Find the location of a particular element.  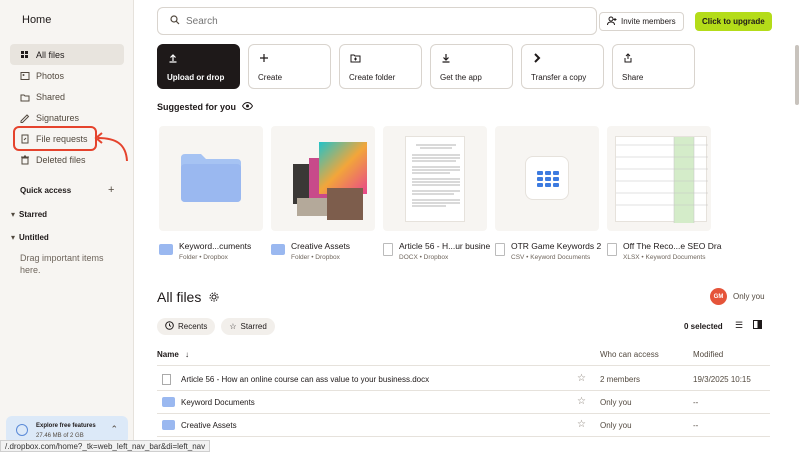

all-files-title: All files is located at coordinates (179, 297).